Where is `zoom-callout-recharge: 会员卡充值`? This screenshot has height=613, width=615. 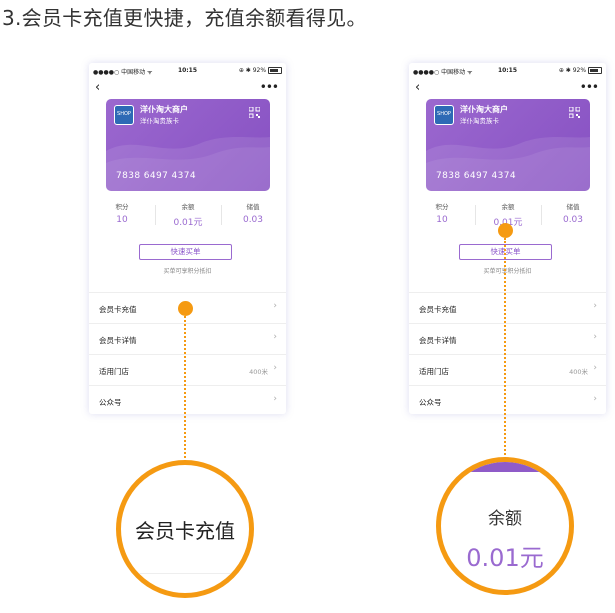 zoom-callout-recharge: 会员卡充值 is located at coordinates (185, 529).